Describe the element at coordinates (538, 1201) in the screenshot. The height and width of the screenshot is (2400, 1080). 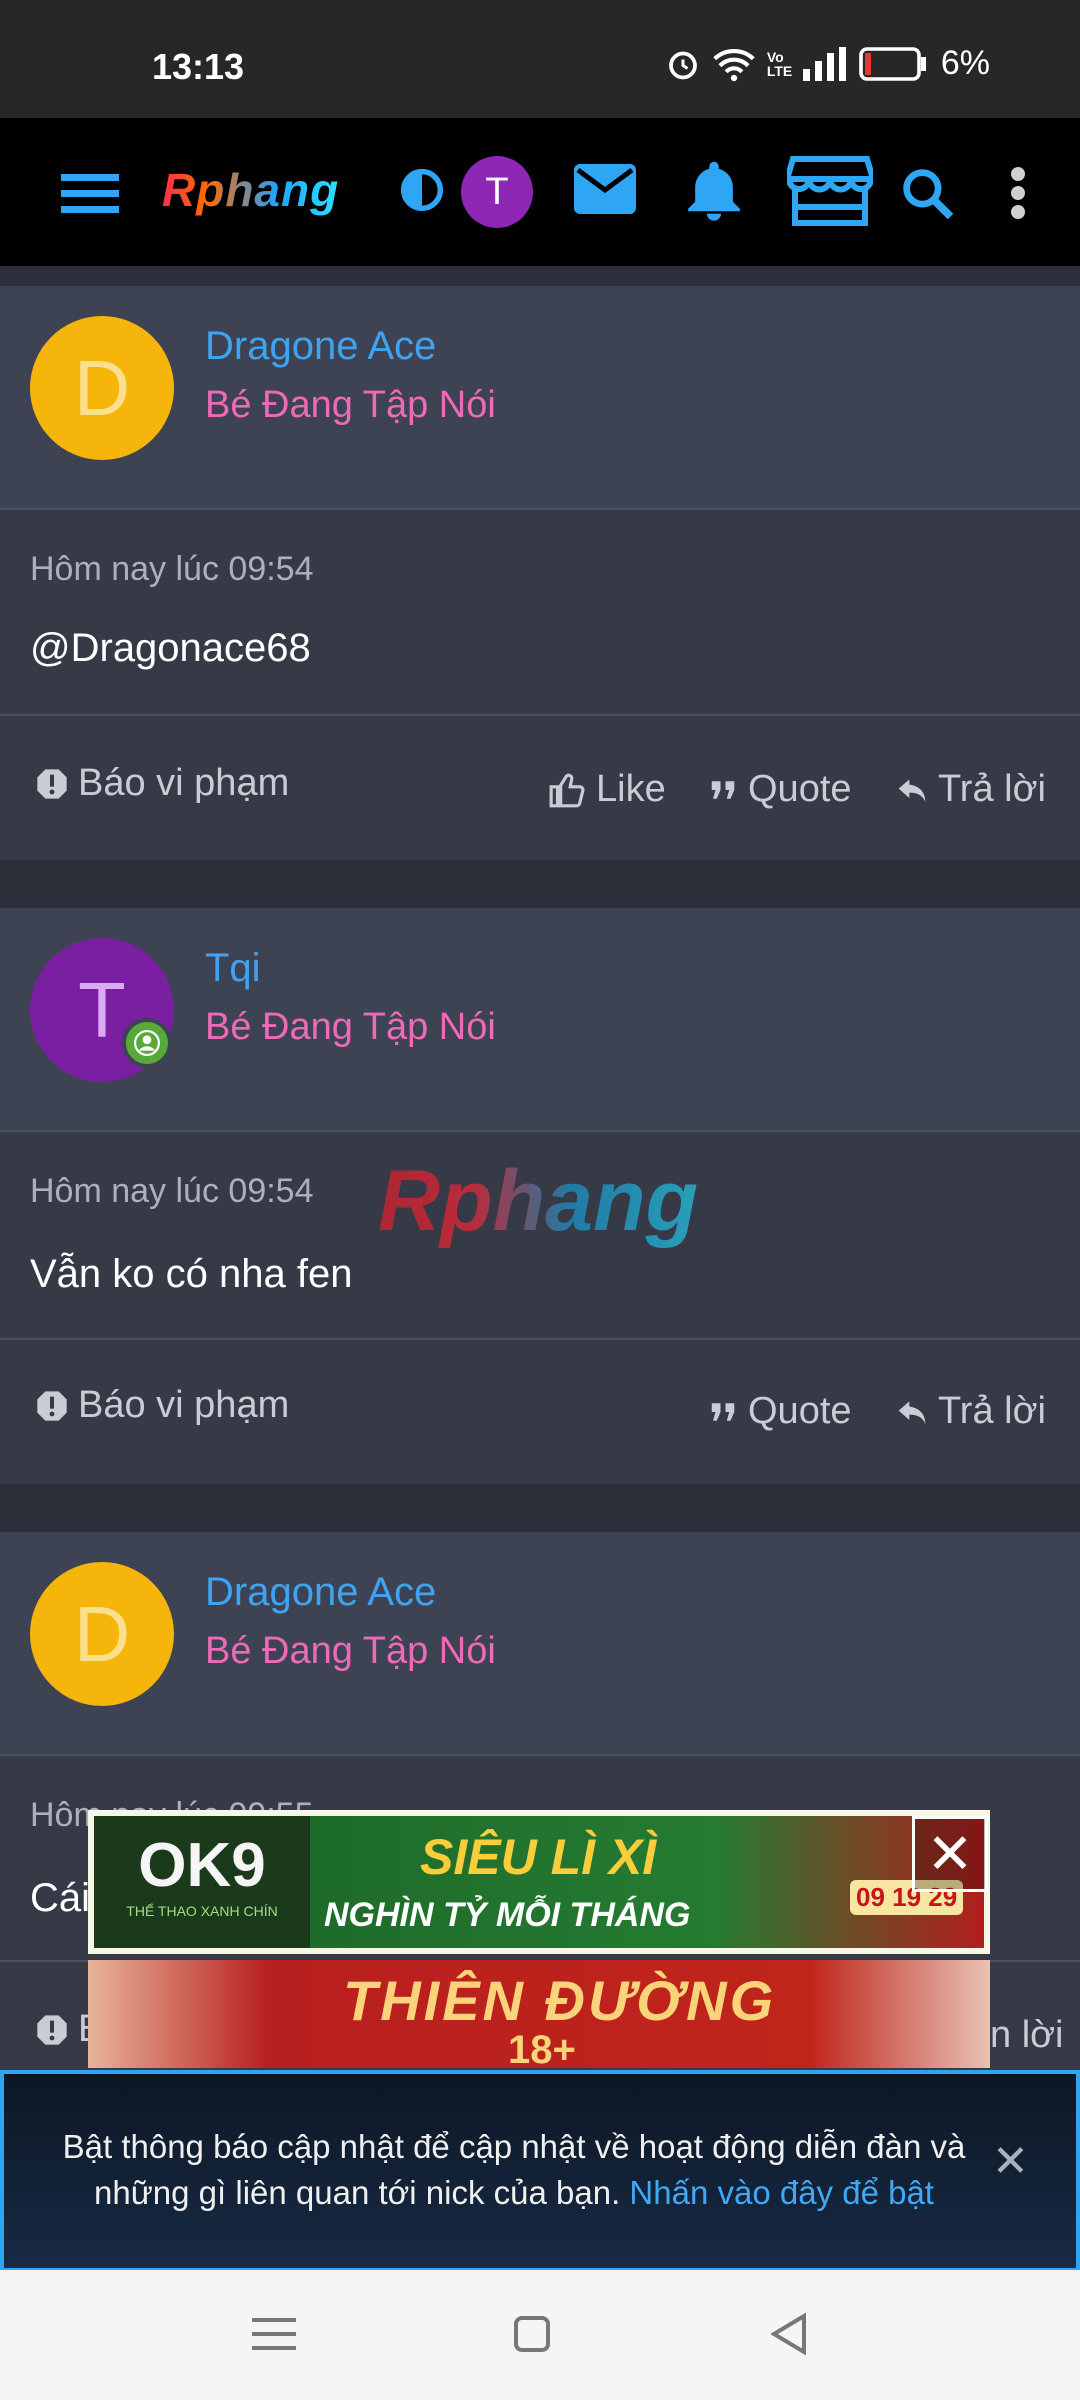
I see `site-watermark: Rphang` at that location.